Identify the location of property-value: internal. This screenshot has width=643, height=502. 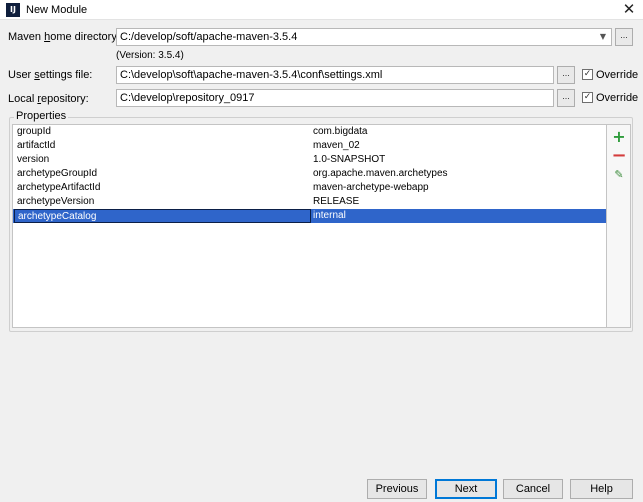
(329, 215).